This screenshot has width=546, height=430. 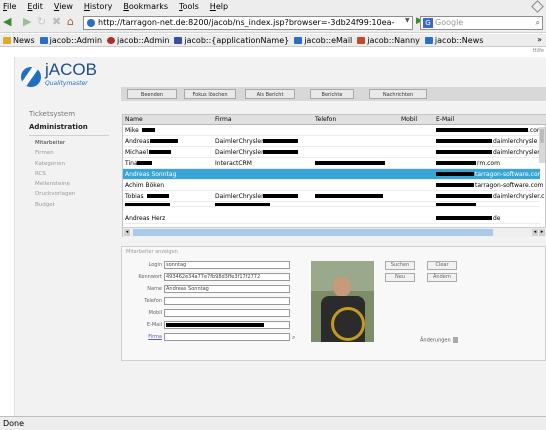 What do you see at coordinates (333, 130) in the screenshot?
I see `table-row: Mike .com` at bounding box center [333, 130].